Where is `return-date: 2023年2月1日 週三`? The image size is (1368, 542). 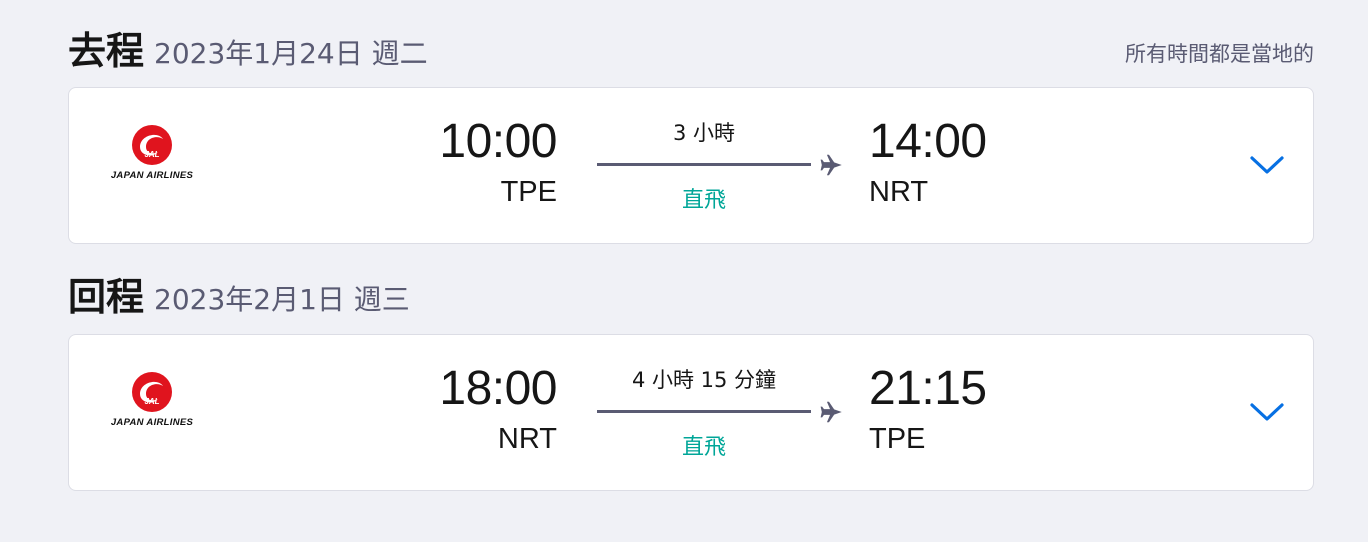 return-date: 2023年2月1日 週三 is located at coordinates (282, 299).